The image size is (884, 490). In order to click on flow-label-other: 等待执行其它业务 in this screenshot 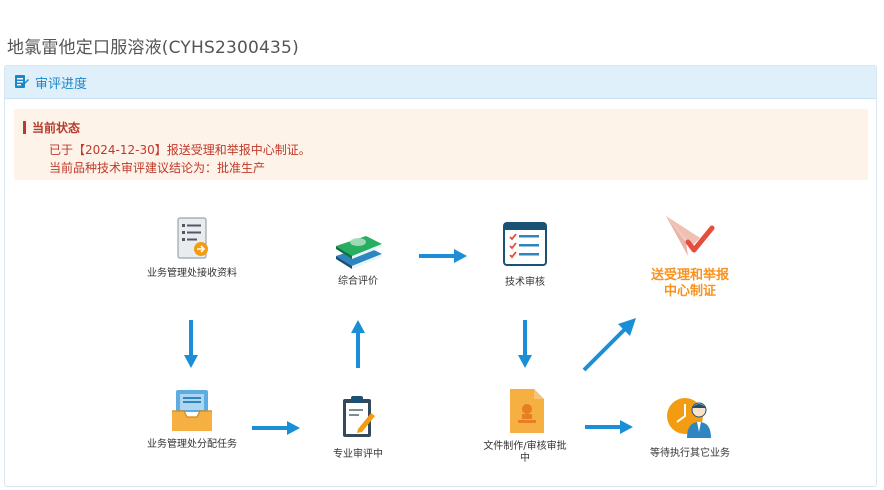, I will do `click(690, 453)`.